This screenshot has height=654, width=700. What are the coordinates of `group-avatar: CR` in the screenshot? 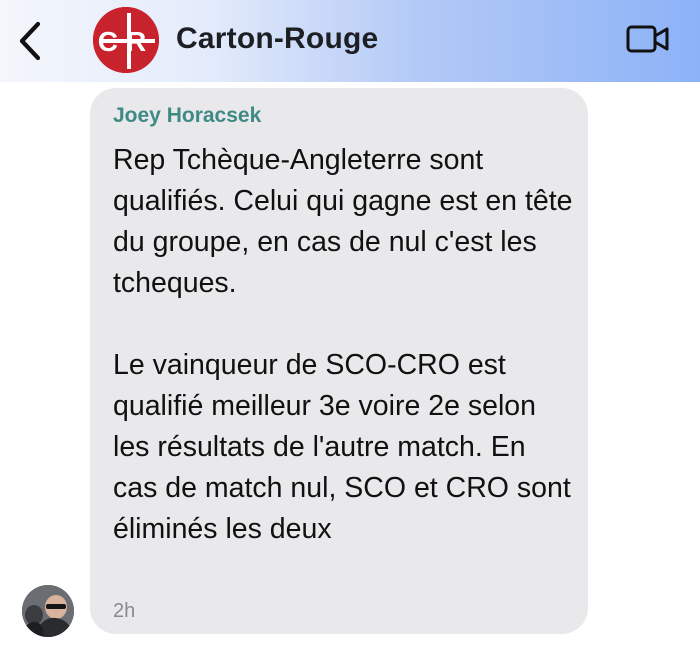 It's located at (126, 40).